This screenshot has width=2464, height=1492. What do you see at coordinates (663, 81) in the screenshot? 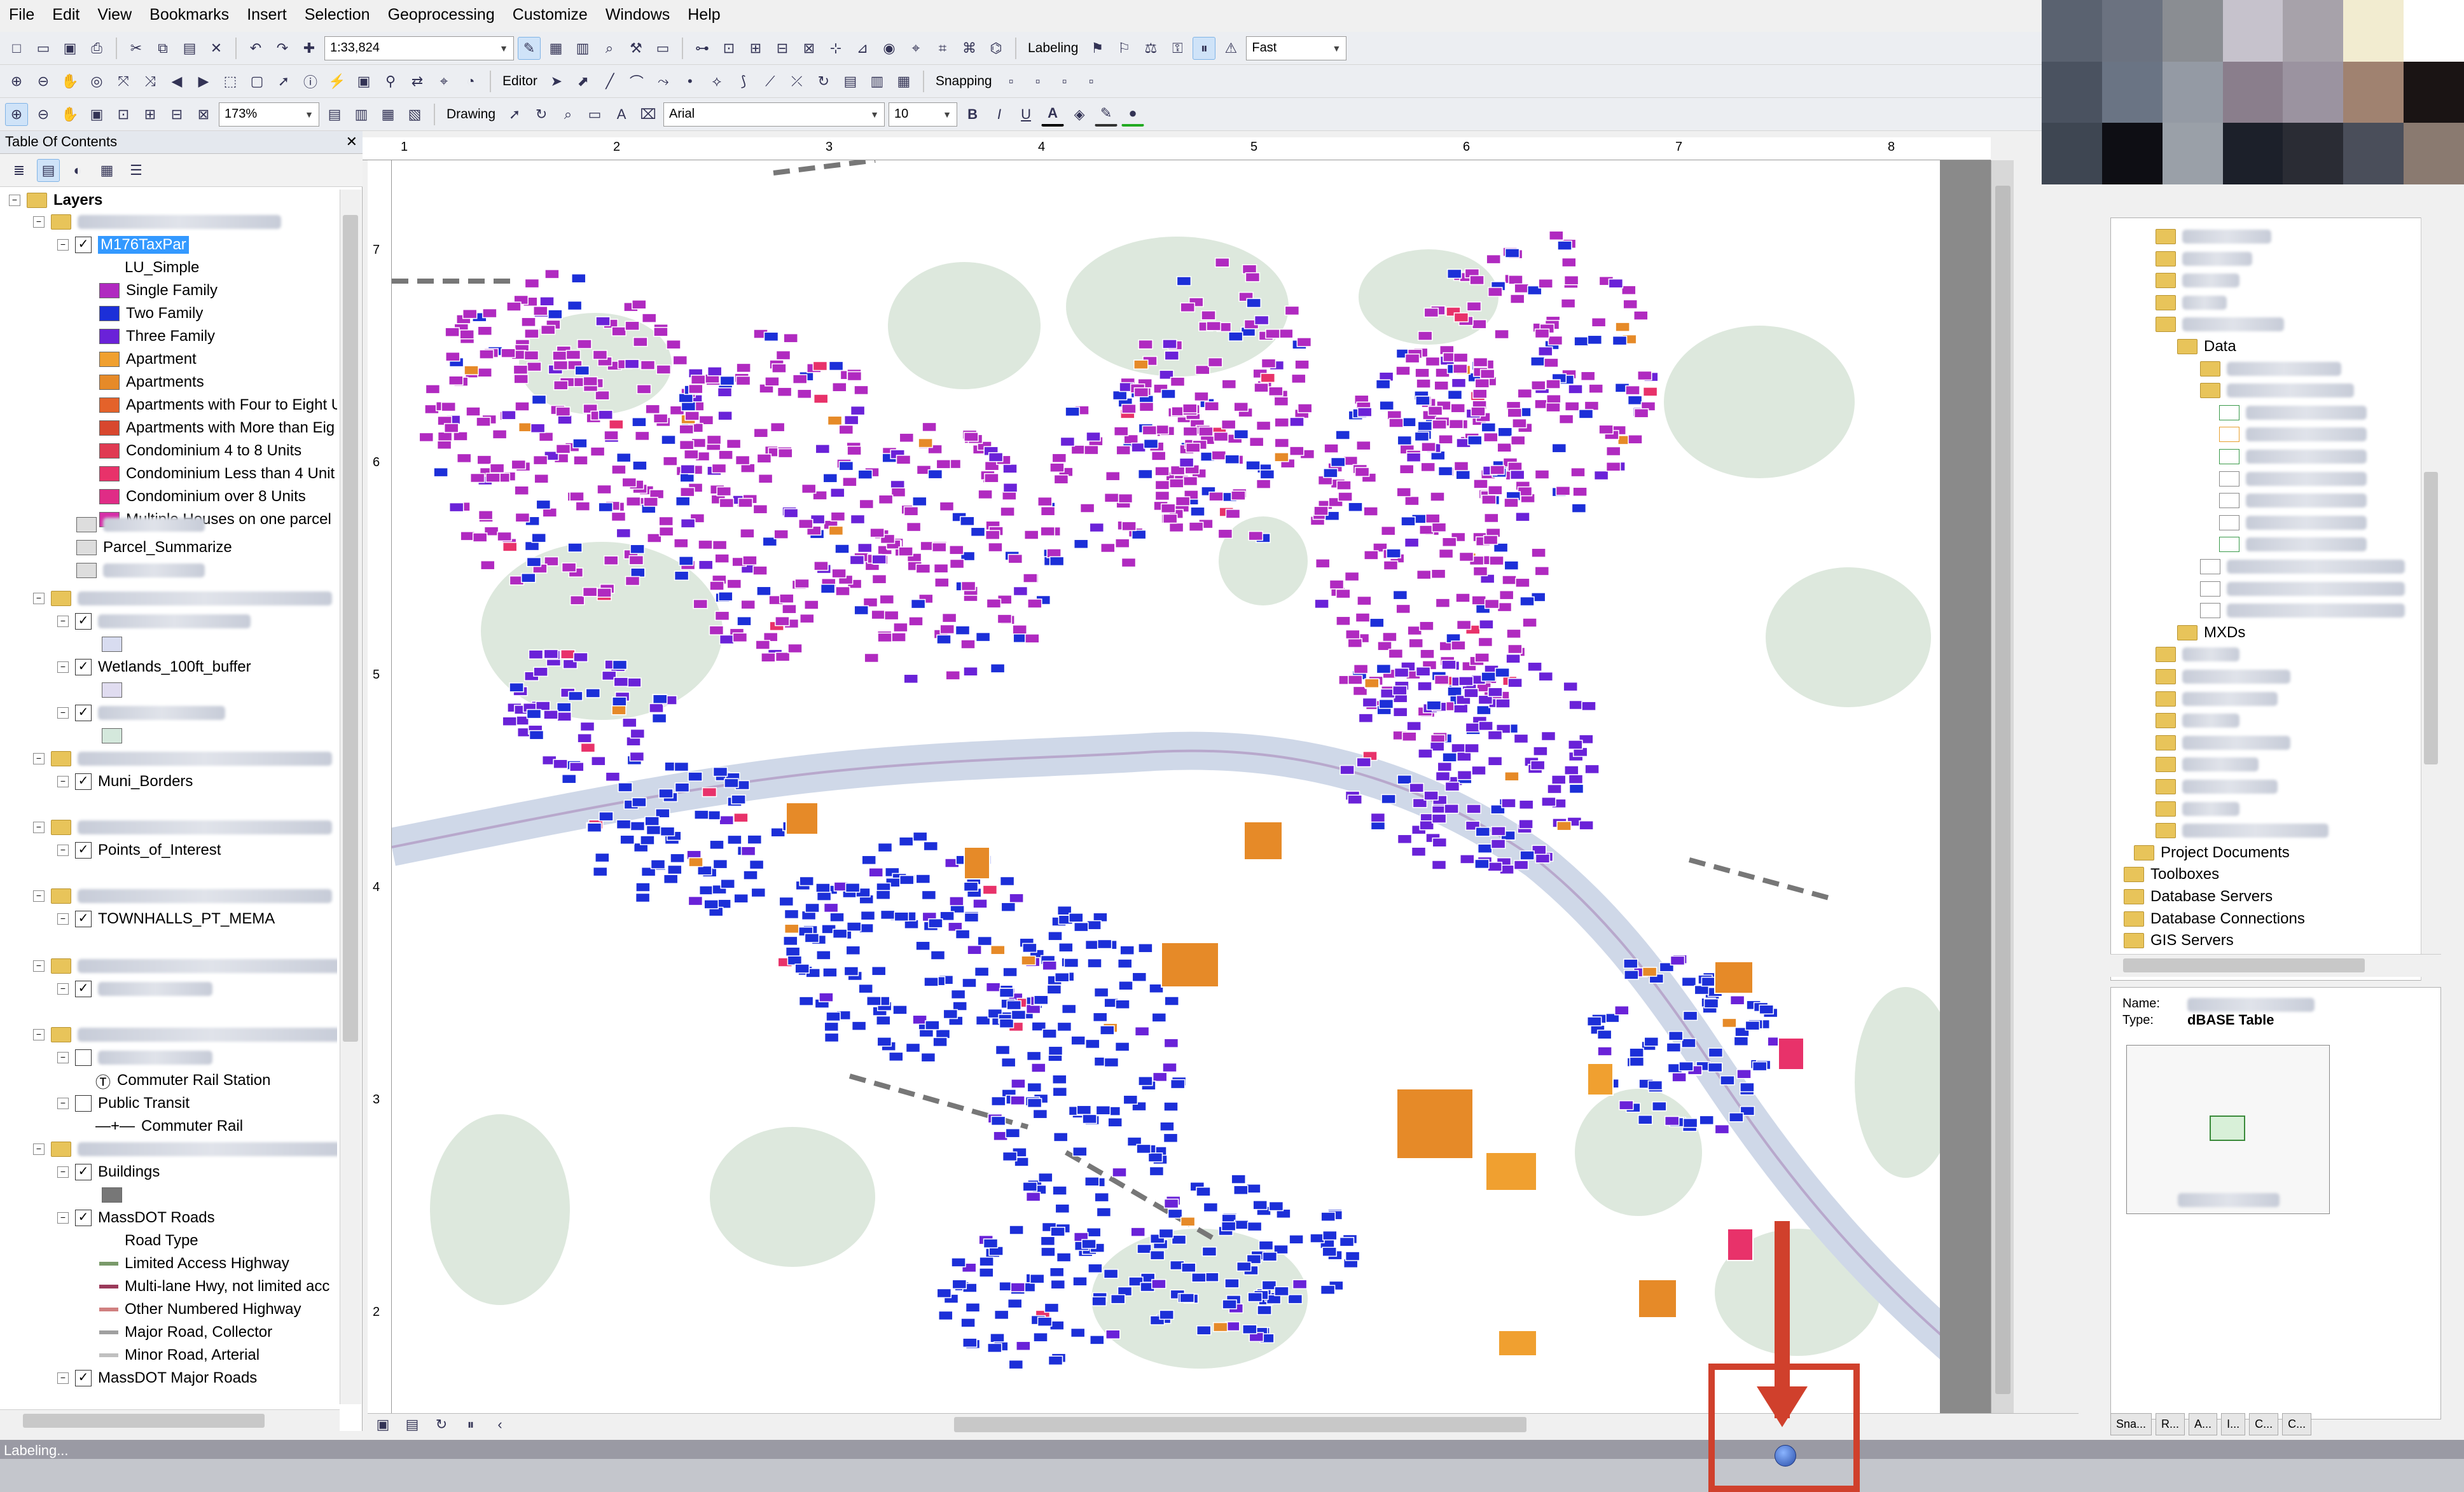
I see `trace-icon: ⤳` at bounding box center [663, 81].